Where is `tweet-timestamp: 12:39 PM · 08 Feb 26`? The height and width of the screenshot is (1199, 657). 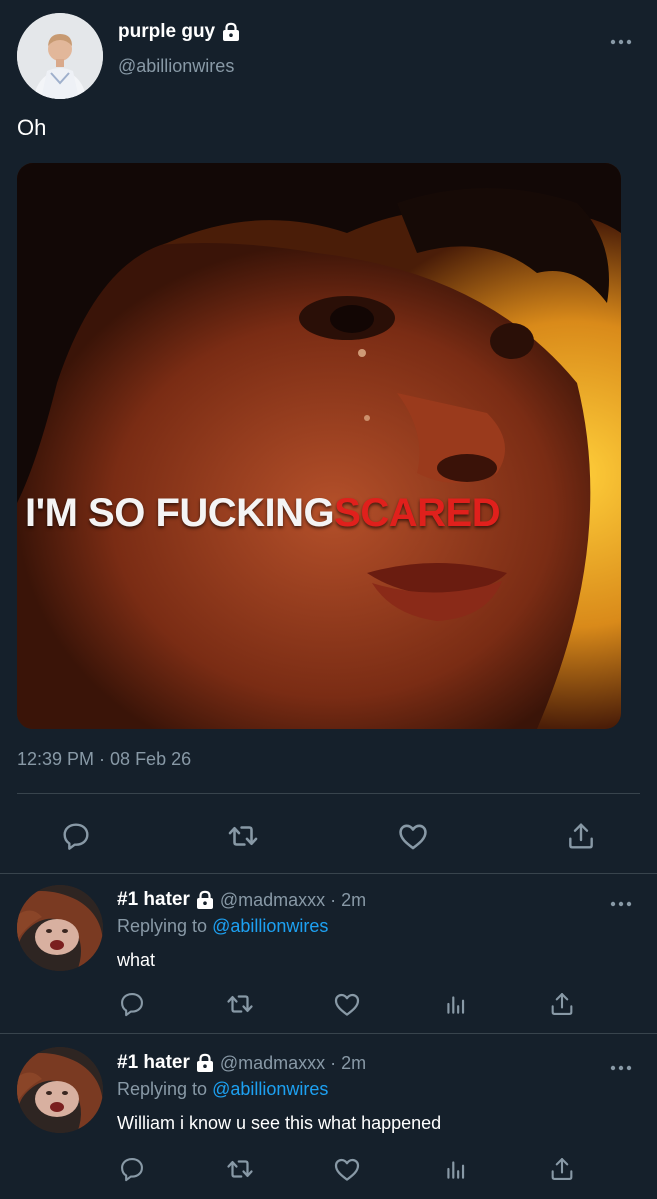
tweet-timestamp: 12:39 PM · 08 Feb 26 is located at coordinates (104, 759).